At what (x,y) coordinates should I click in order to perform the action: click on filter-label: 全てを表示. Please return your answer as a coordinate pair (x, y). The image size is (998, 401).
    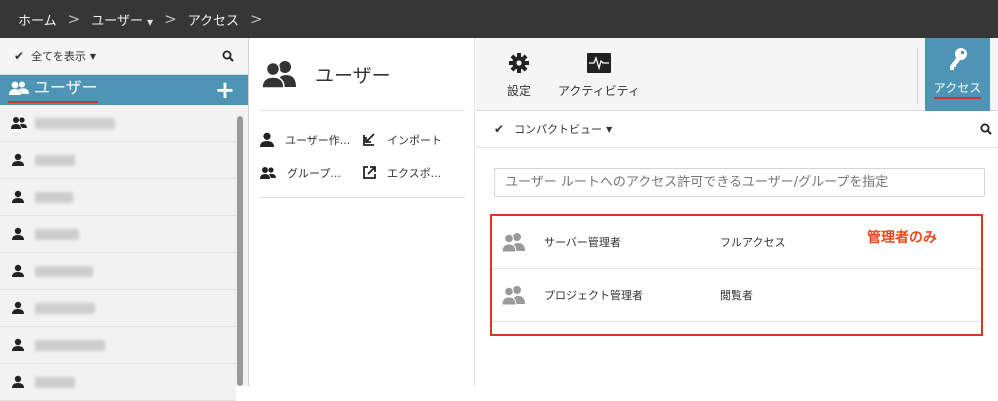
    Looking at the image, I should click on (58, 56).